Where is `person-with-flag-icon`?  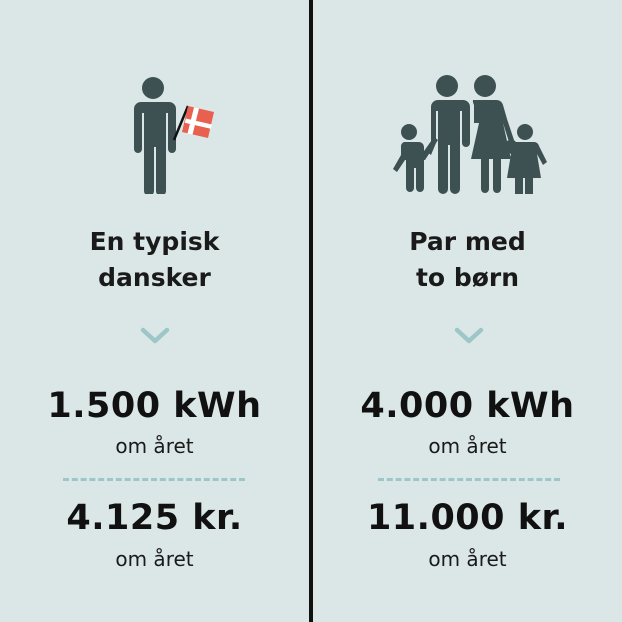 person-with-flag-icon is located at coordinates (154, 132).